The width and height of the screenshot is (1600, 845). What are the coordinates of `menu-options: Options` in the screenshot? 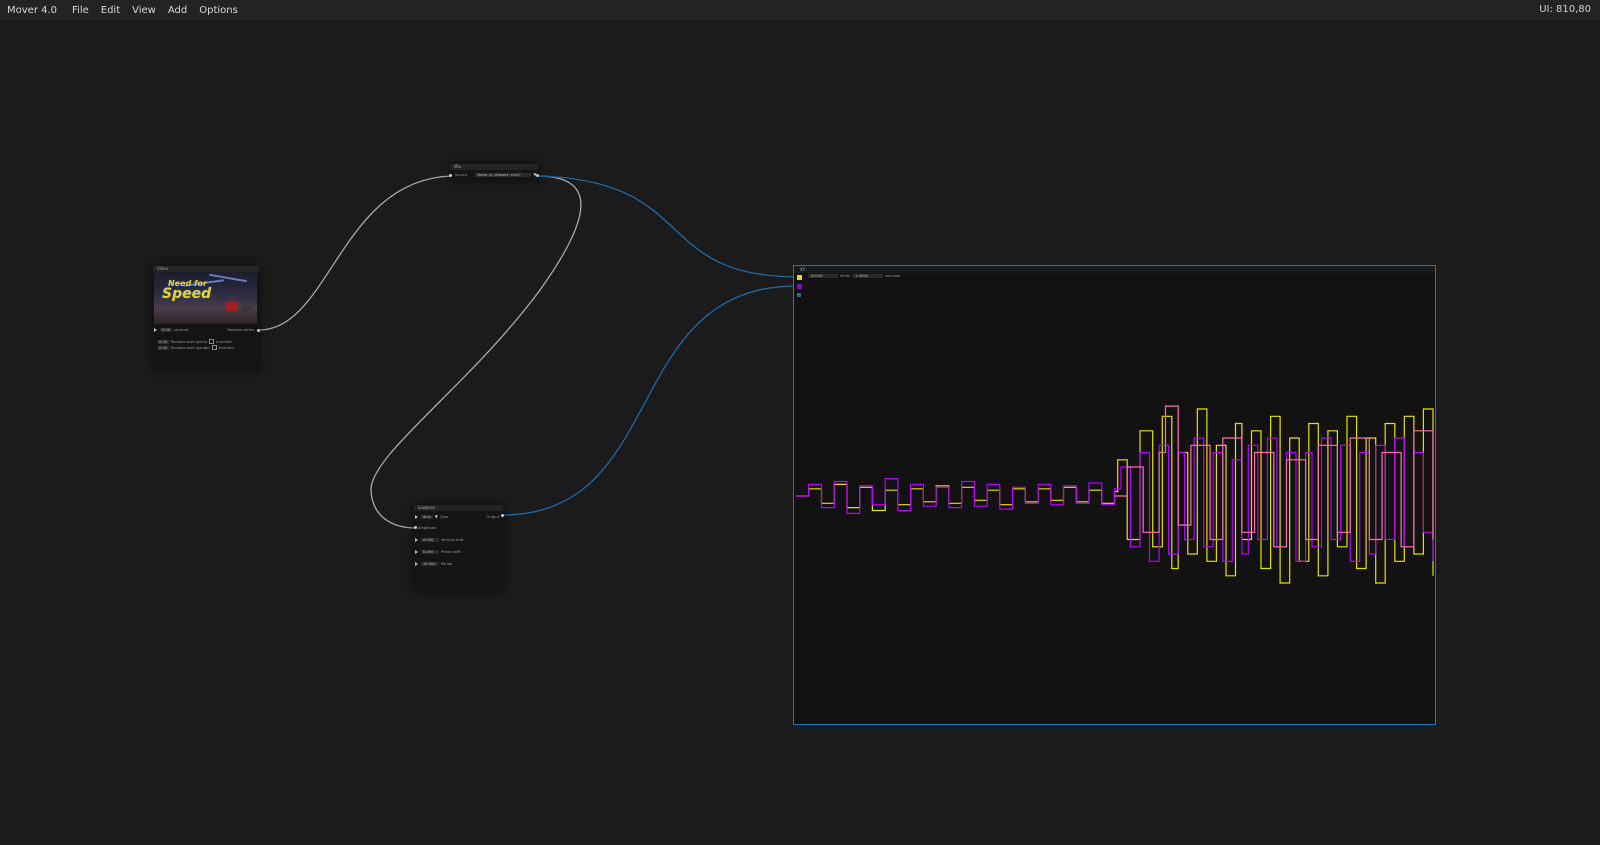 It's located at (218, 10).